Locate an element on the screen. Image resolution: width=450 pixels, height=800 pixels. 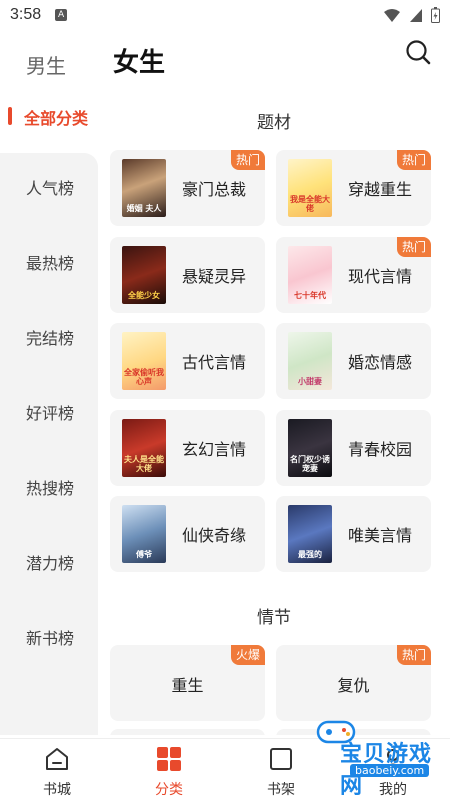
sidebar-item-popular: 人气榜 is located at coordinates (49, 189).